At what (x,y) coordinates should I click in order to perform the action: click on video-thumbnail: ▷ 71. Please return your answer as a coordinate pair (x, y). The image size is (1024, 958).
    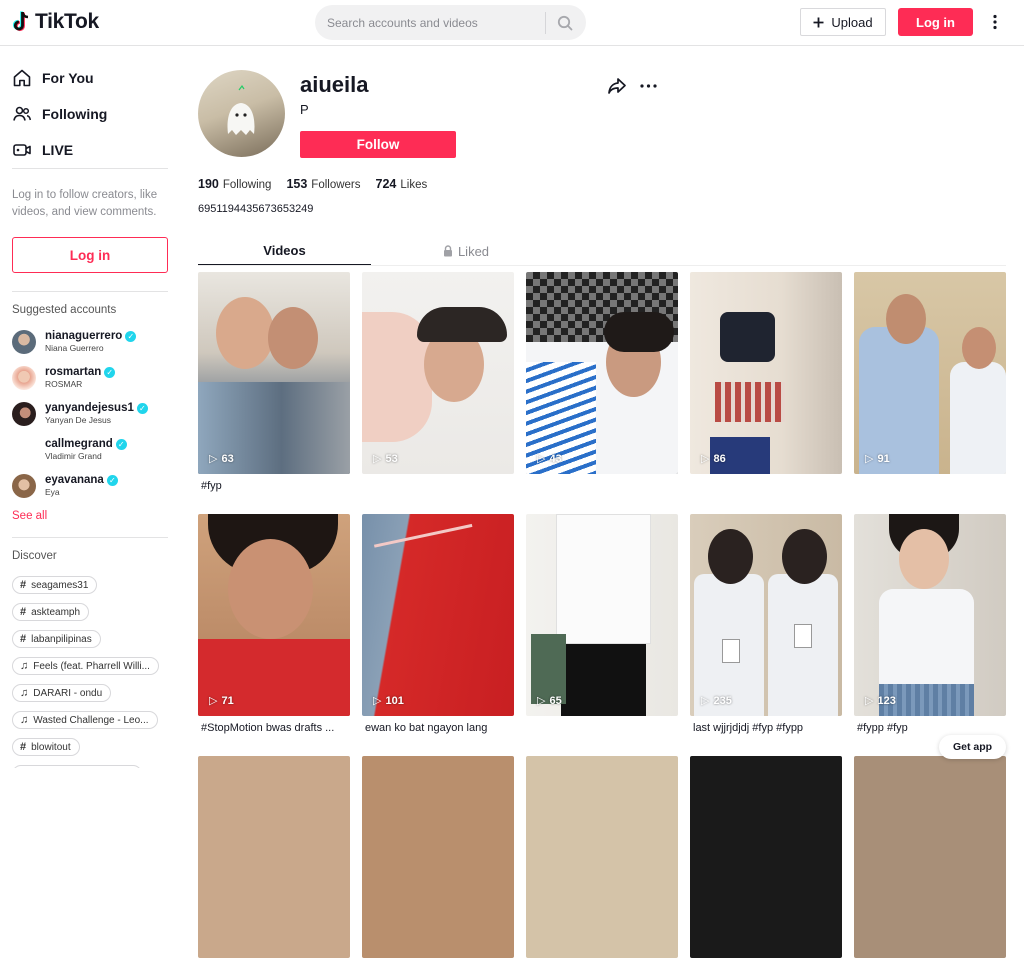
    Looking at the image, I should click on (274, 615).